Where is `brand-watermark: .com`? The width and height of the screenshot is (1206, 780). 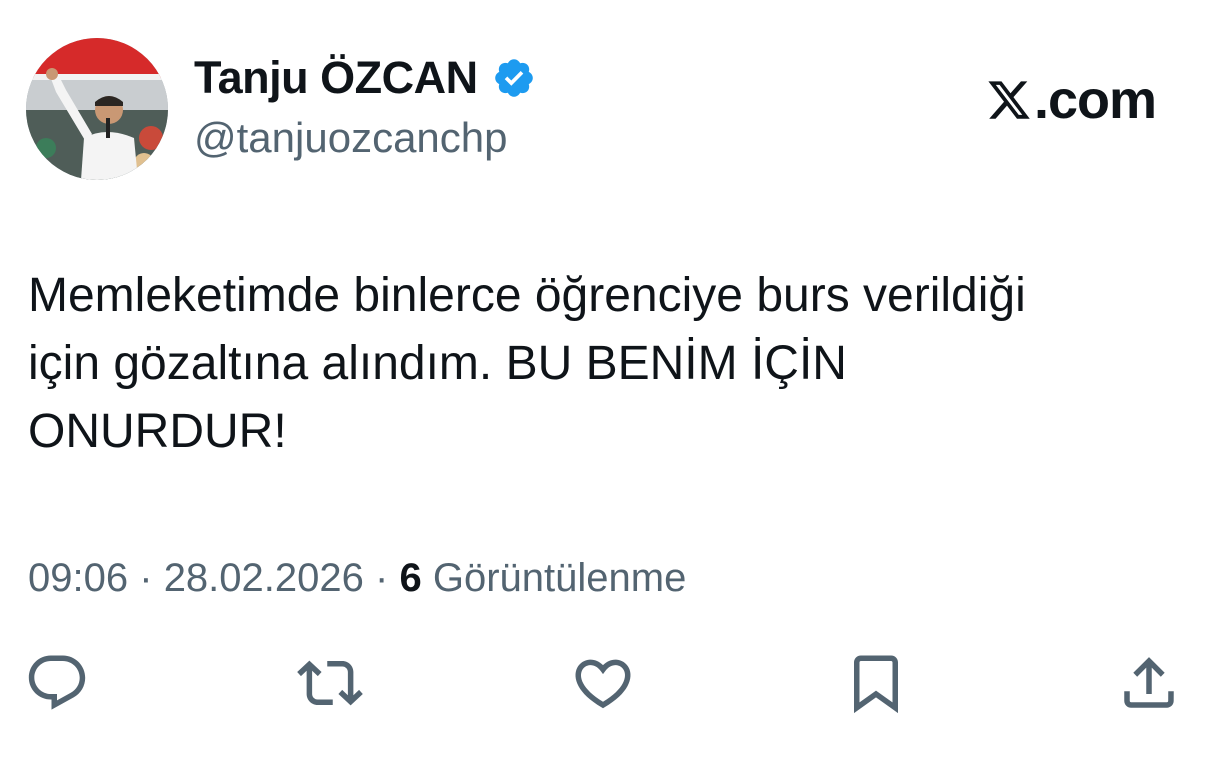
brand-watermark: .com is located at coordinates (1071, 100).